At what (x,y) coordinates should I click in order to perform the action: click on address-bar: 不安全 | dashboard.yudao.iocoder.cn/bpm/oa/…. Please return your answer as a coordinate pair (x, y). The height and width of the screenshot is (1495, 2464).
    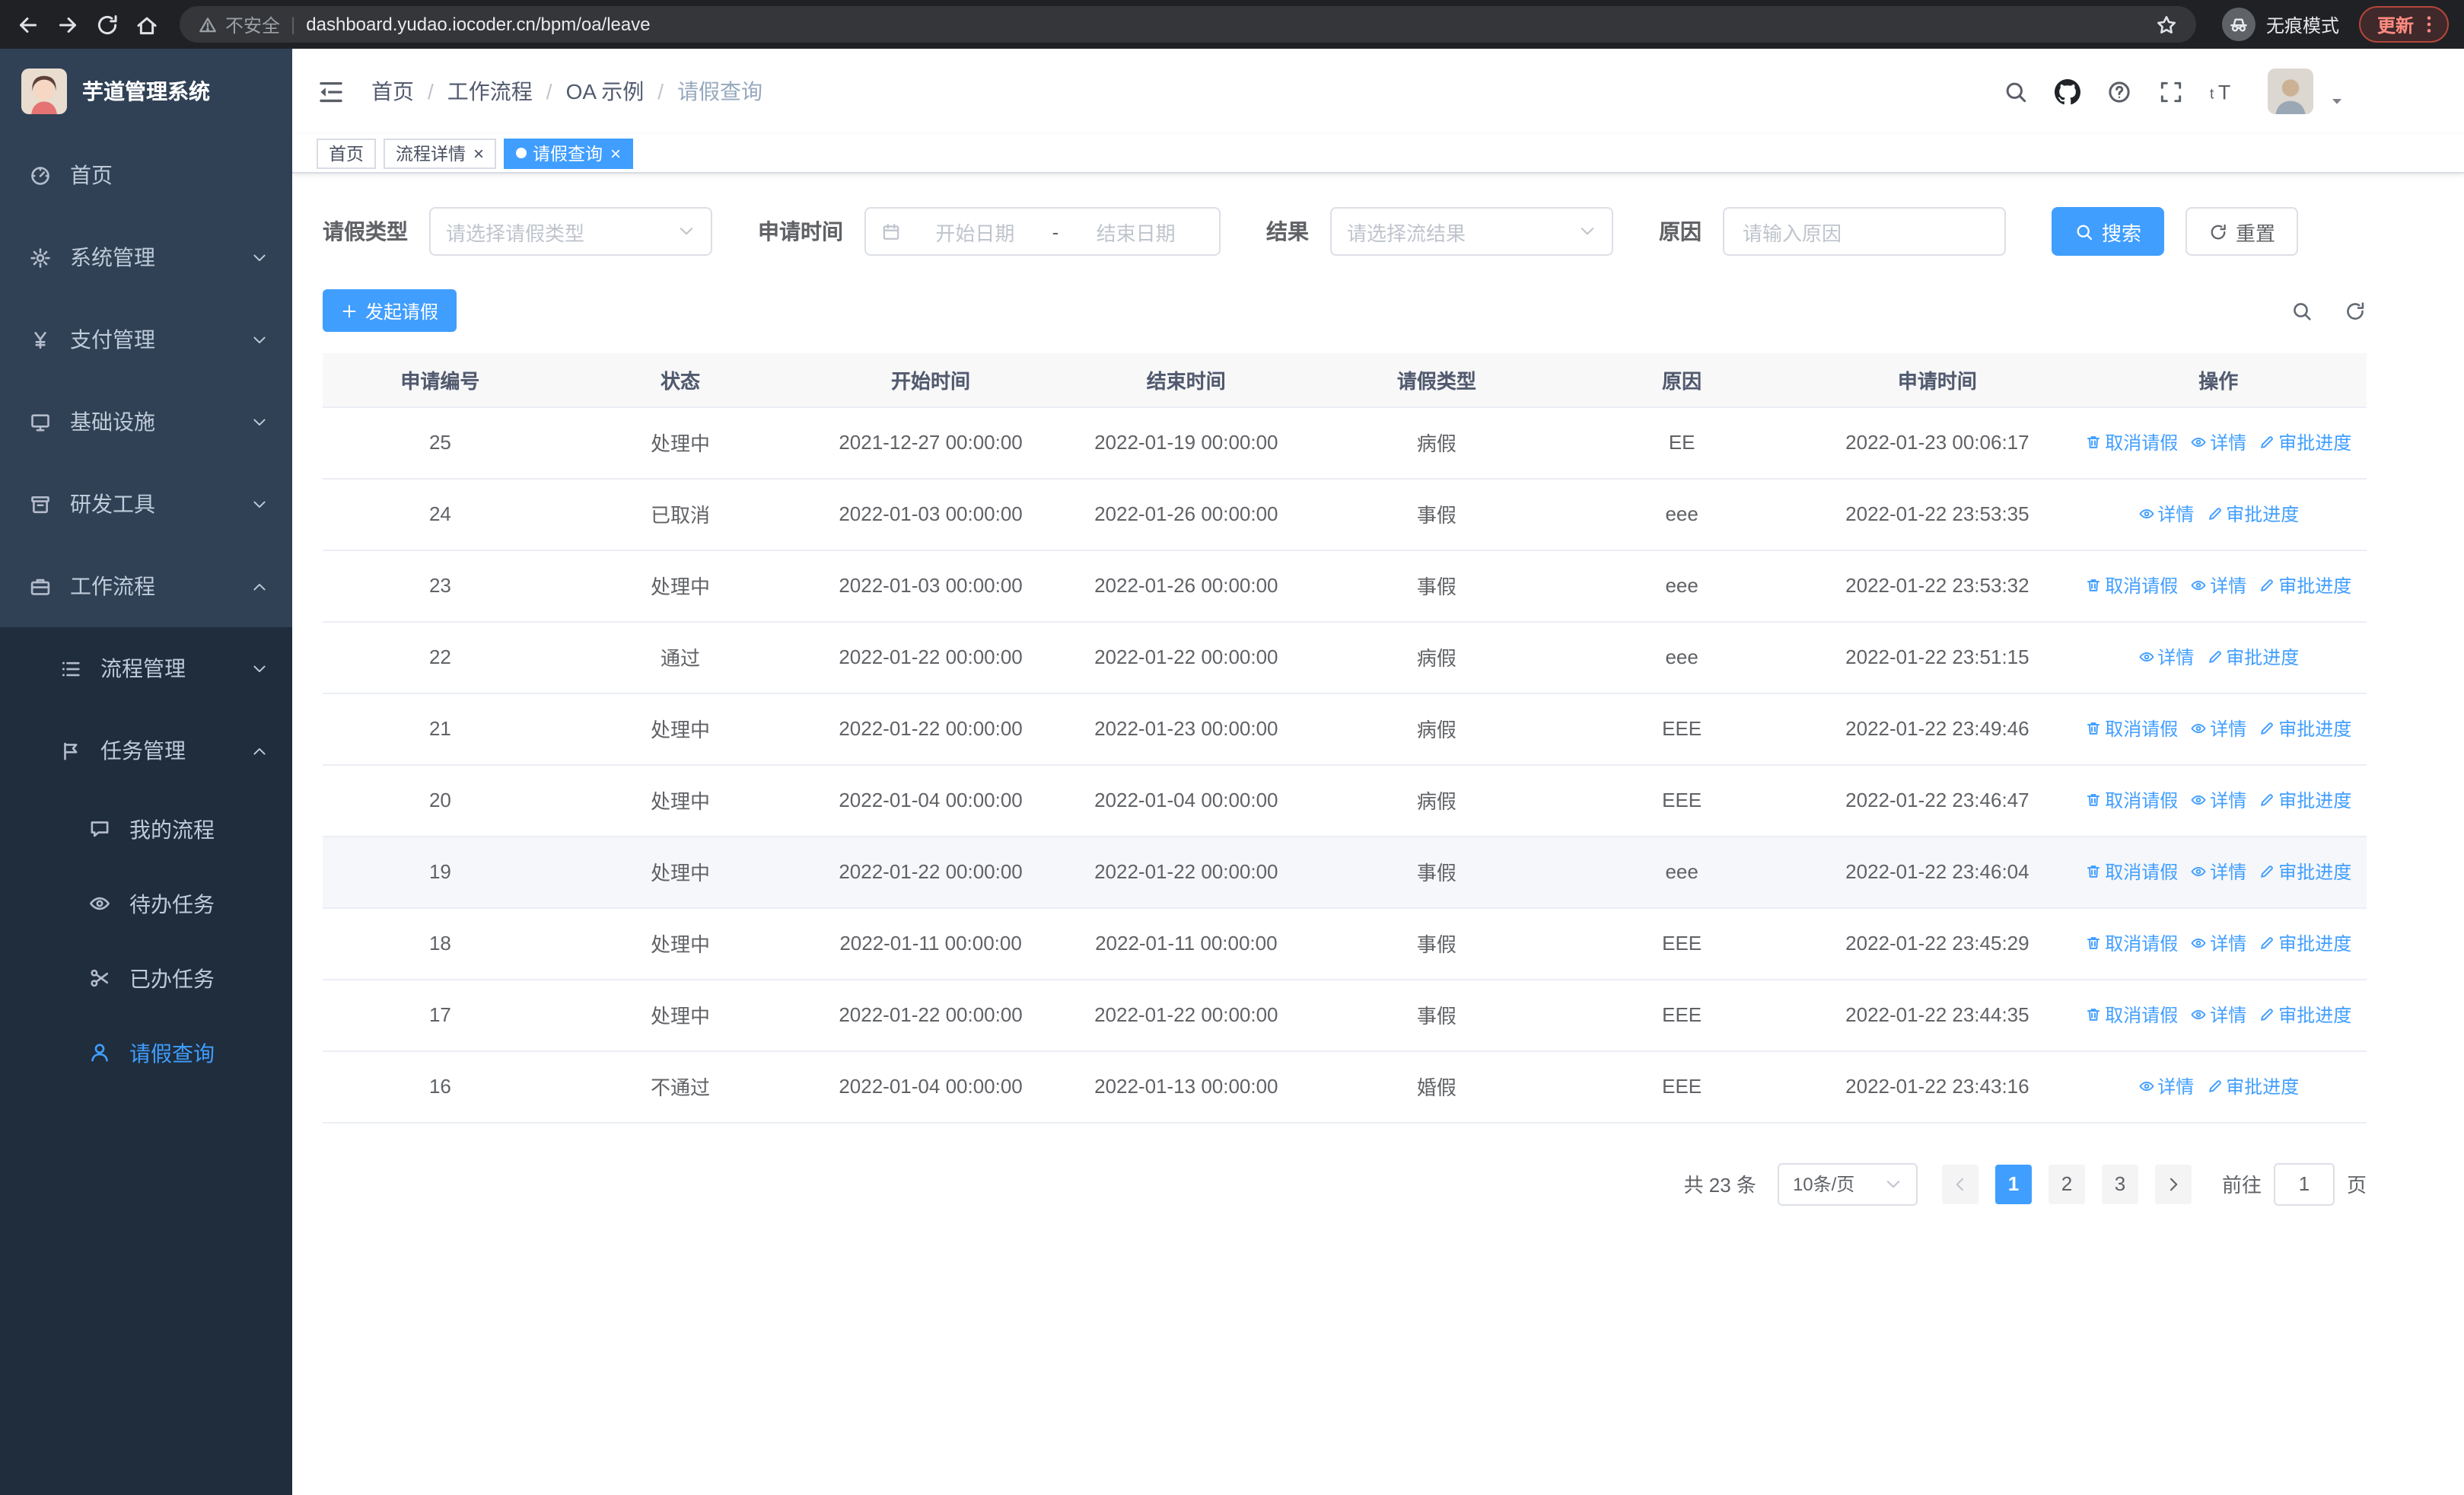
    Looking at the image, I should click on (1188, 25).